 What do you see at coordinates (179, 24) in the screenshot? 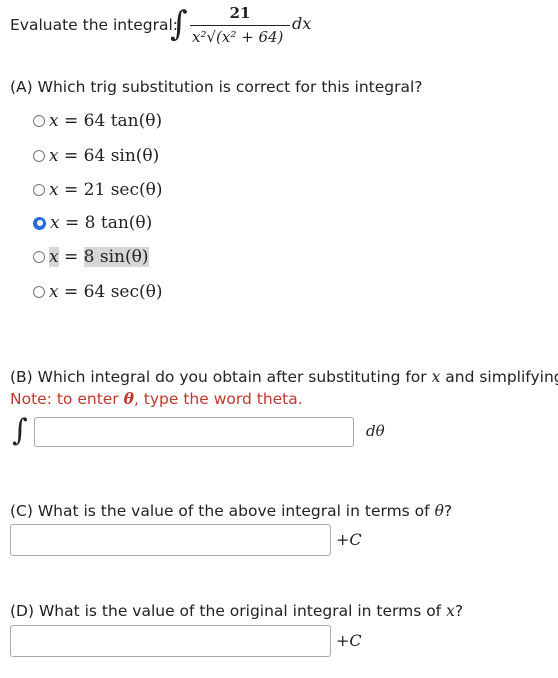
I see `integral-symbol: ∫` at bounding box center [179, 24].